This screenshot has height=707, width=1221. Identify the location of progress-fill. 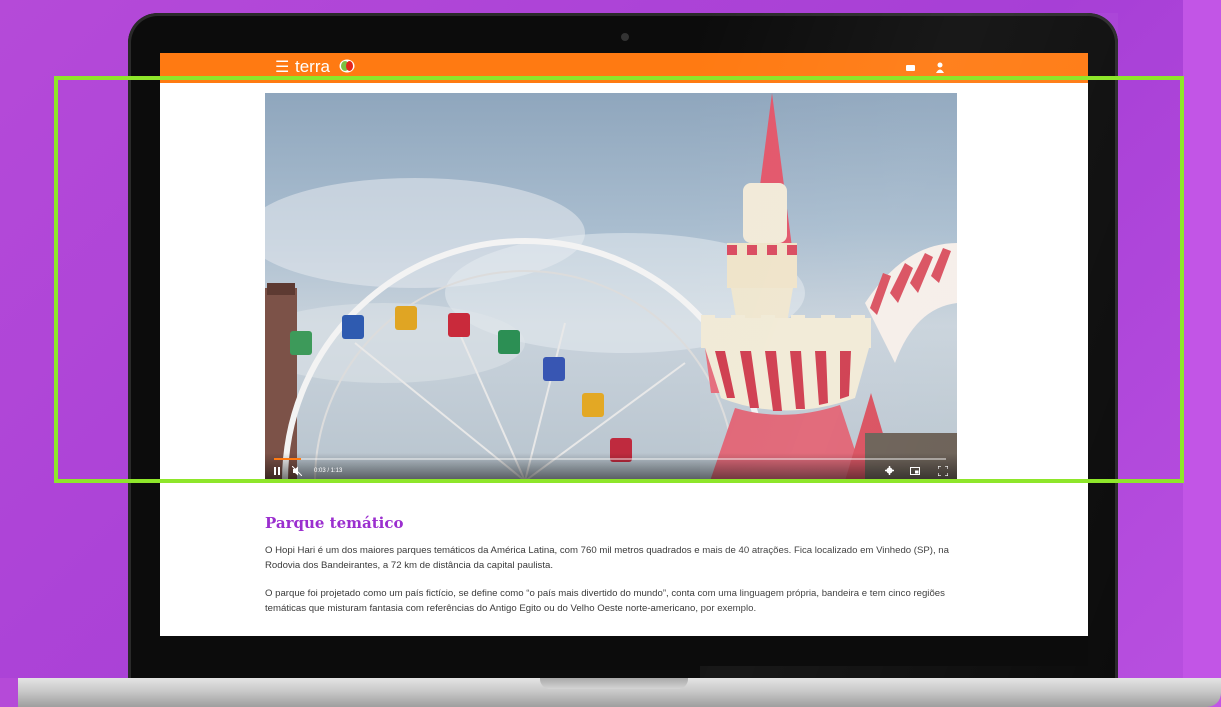
(287, 459).